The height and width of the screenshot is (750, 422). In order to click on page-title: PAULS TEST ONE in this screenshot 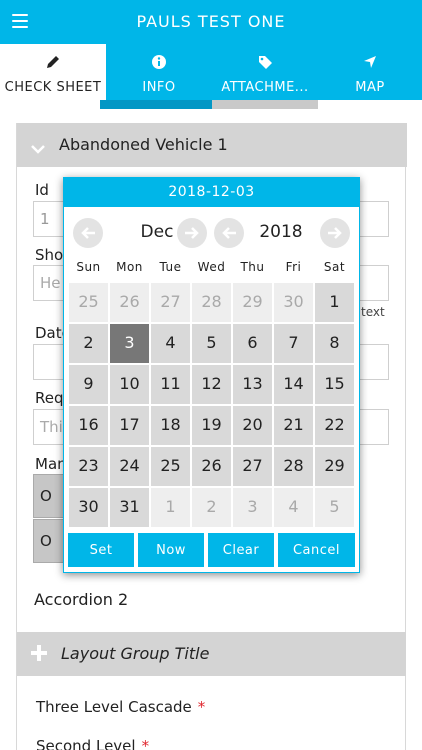, I will do `click(211, 21)`.